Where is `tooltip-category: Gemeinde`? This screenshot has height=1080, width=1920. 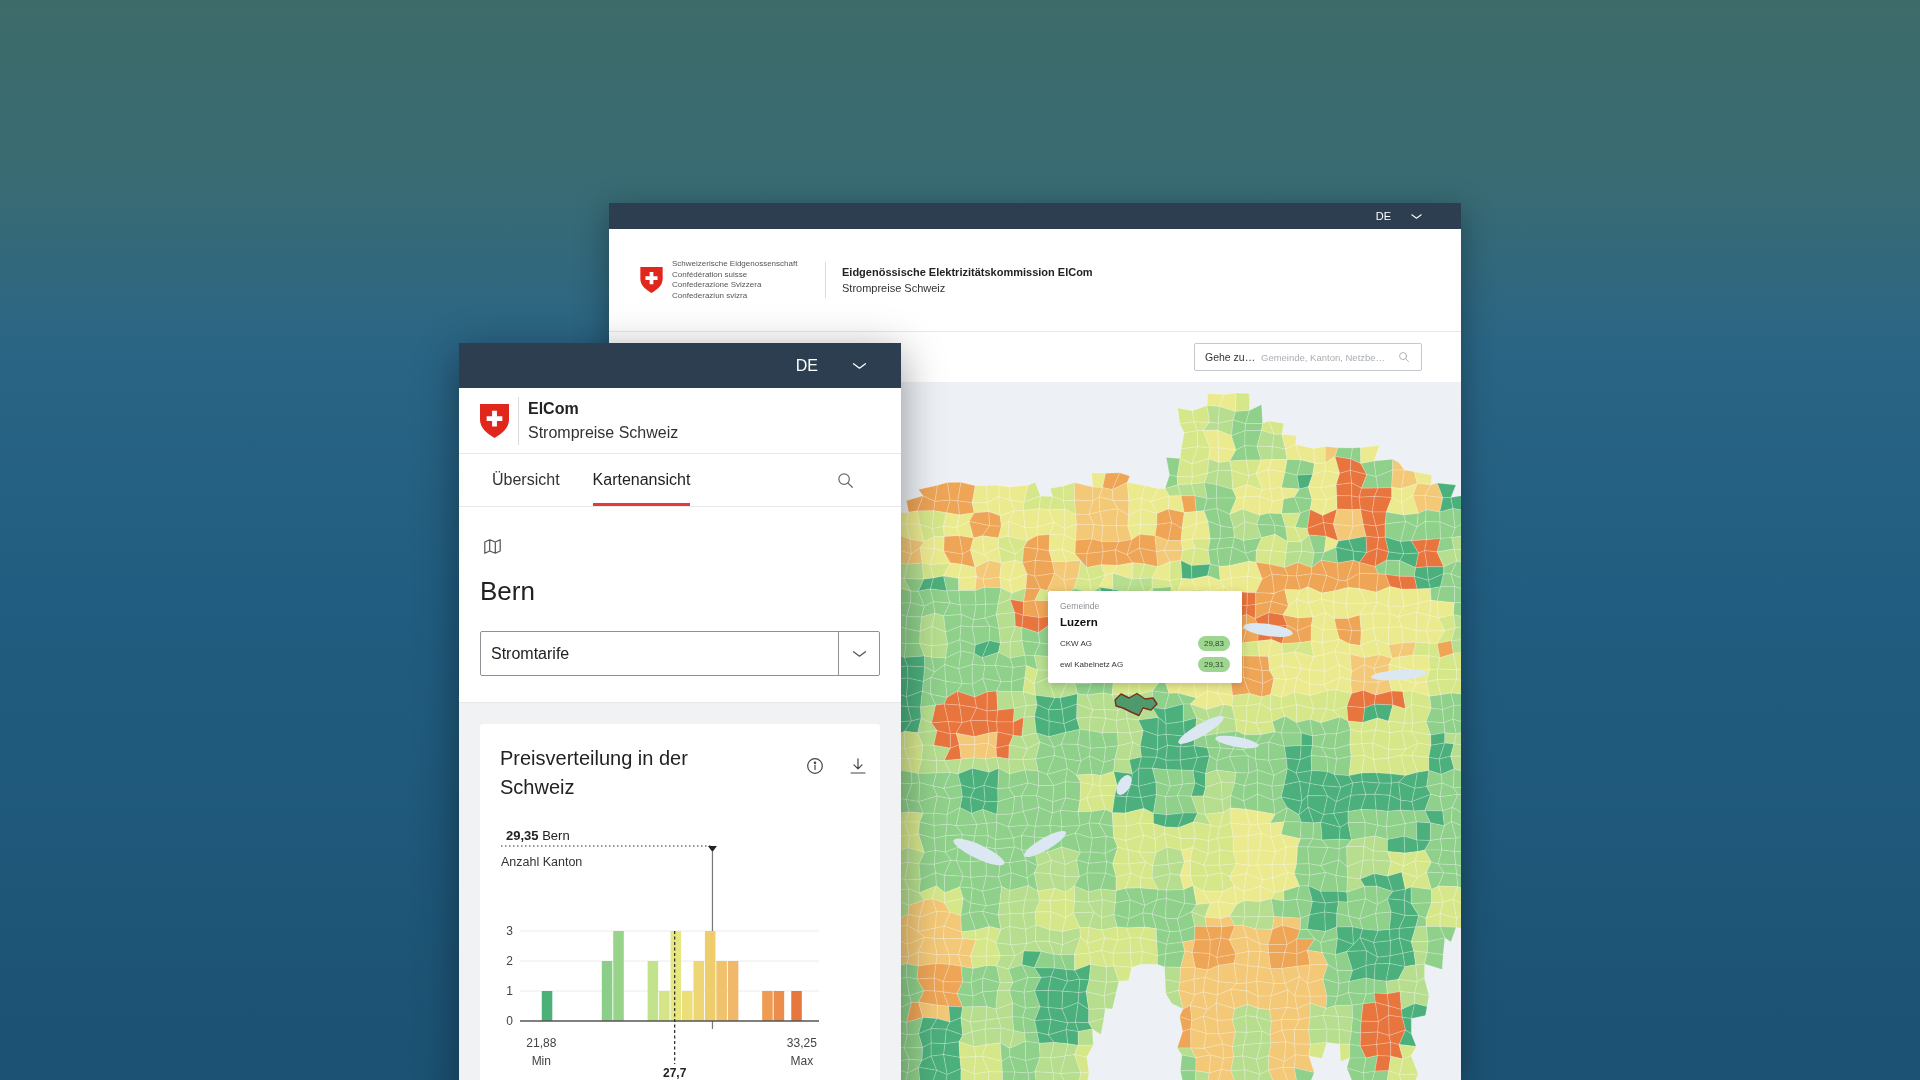
tooltip-category: Gemeinde is located at coordinates (1080, 606).